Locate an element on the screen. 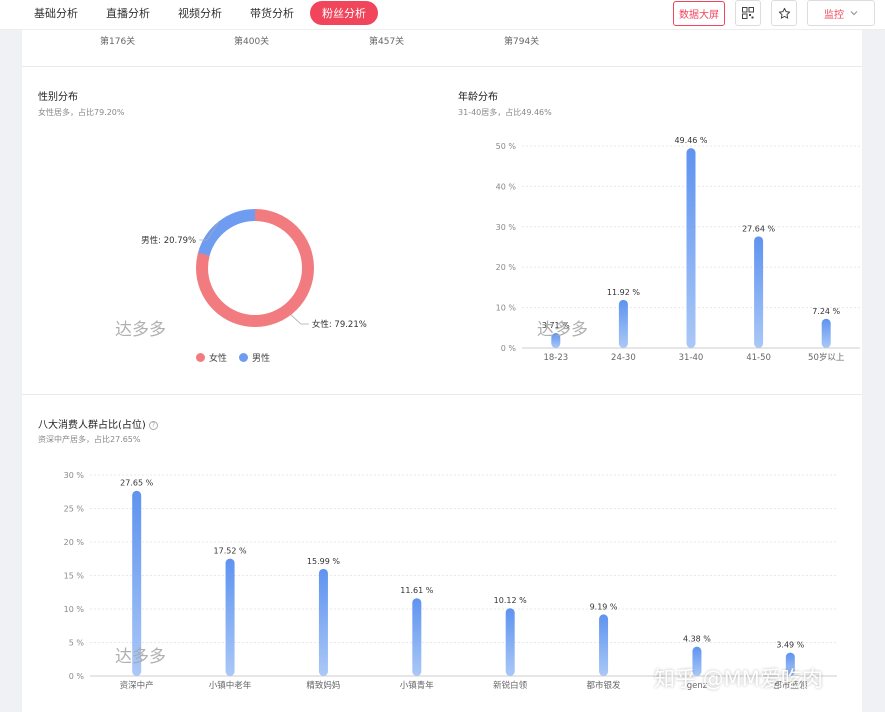 Image resolution: width=885 pixels, height=712 pixels. star-icon is located at coordinates (784, 13).